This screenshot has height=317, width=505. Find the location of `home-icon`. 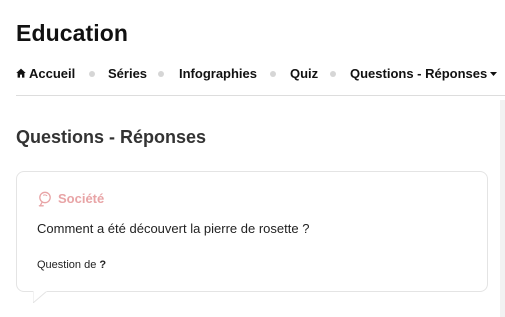

home-icon is located at coordinates (21, 73).